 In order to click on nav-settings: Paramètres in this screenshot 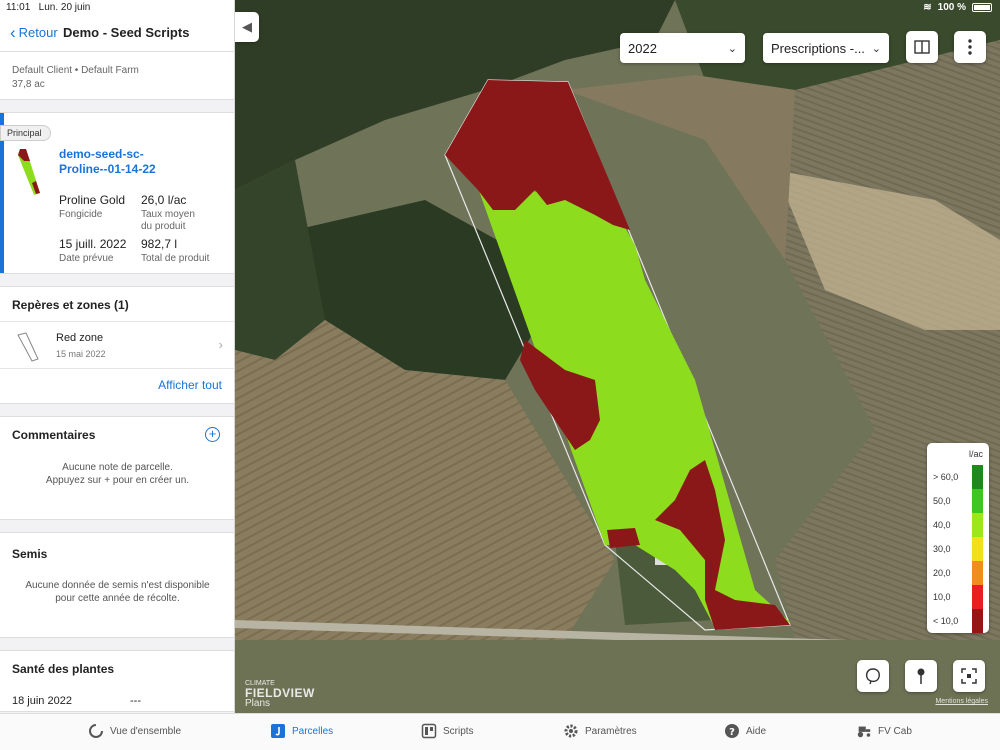, I will do `click(600, 731)`.